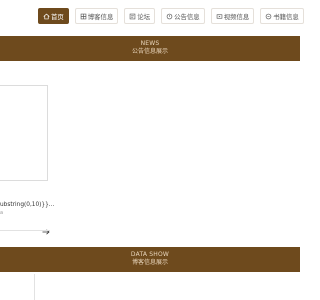 The width and height of the screenshot is (320, 300). I want to click on book-icon, so click(268, 16).